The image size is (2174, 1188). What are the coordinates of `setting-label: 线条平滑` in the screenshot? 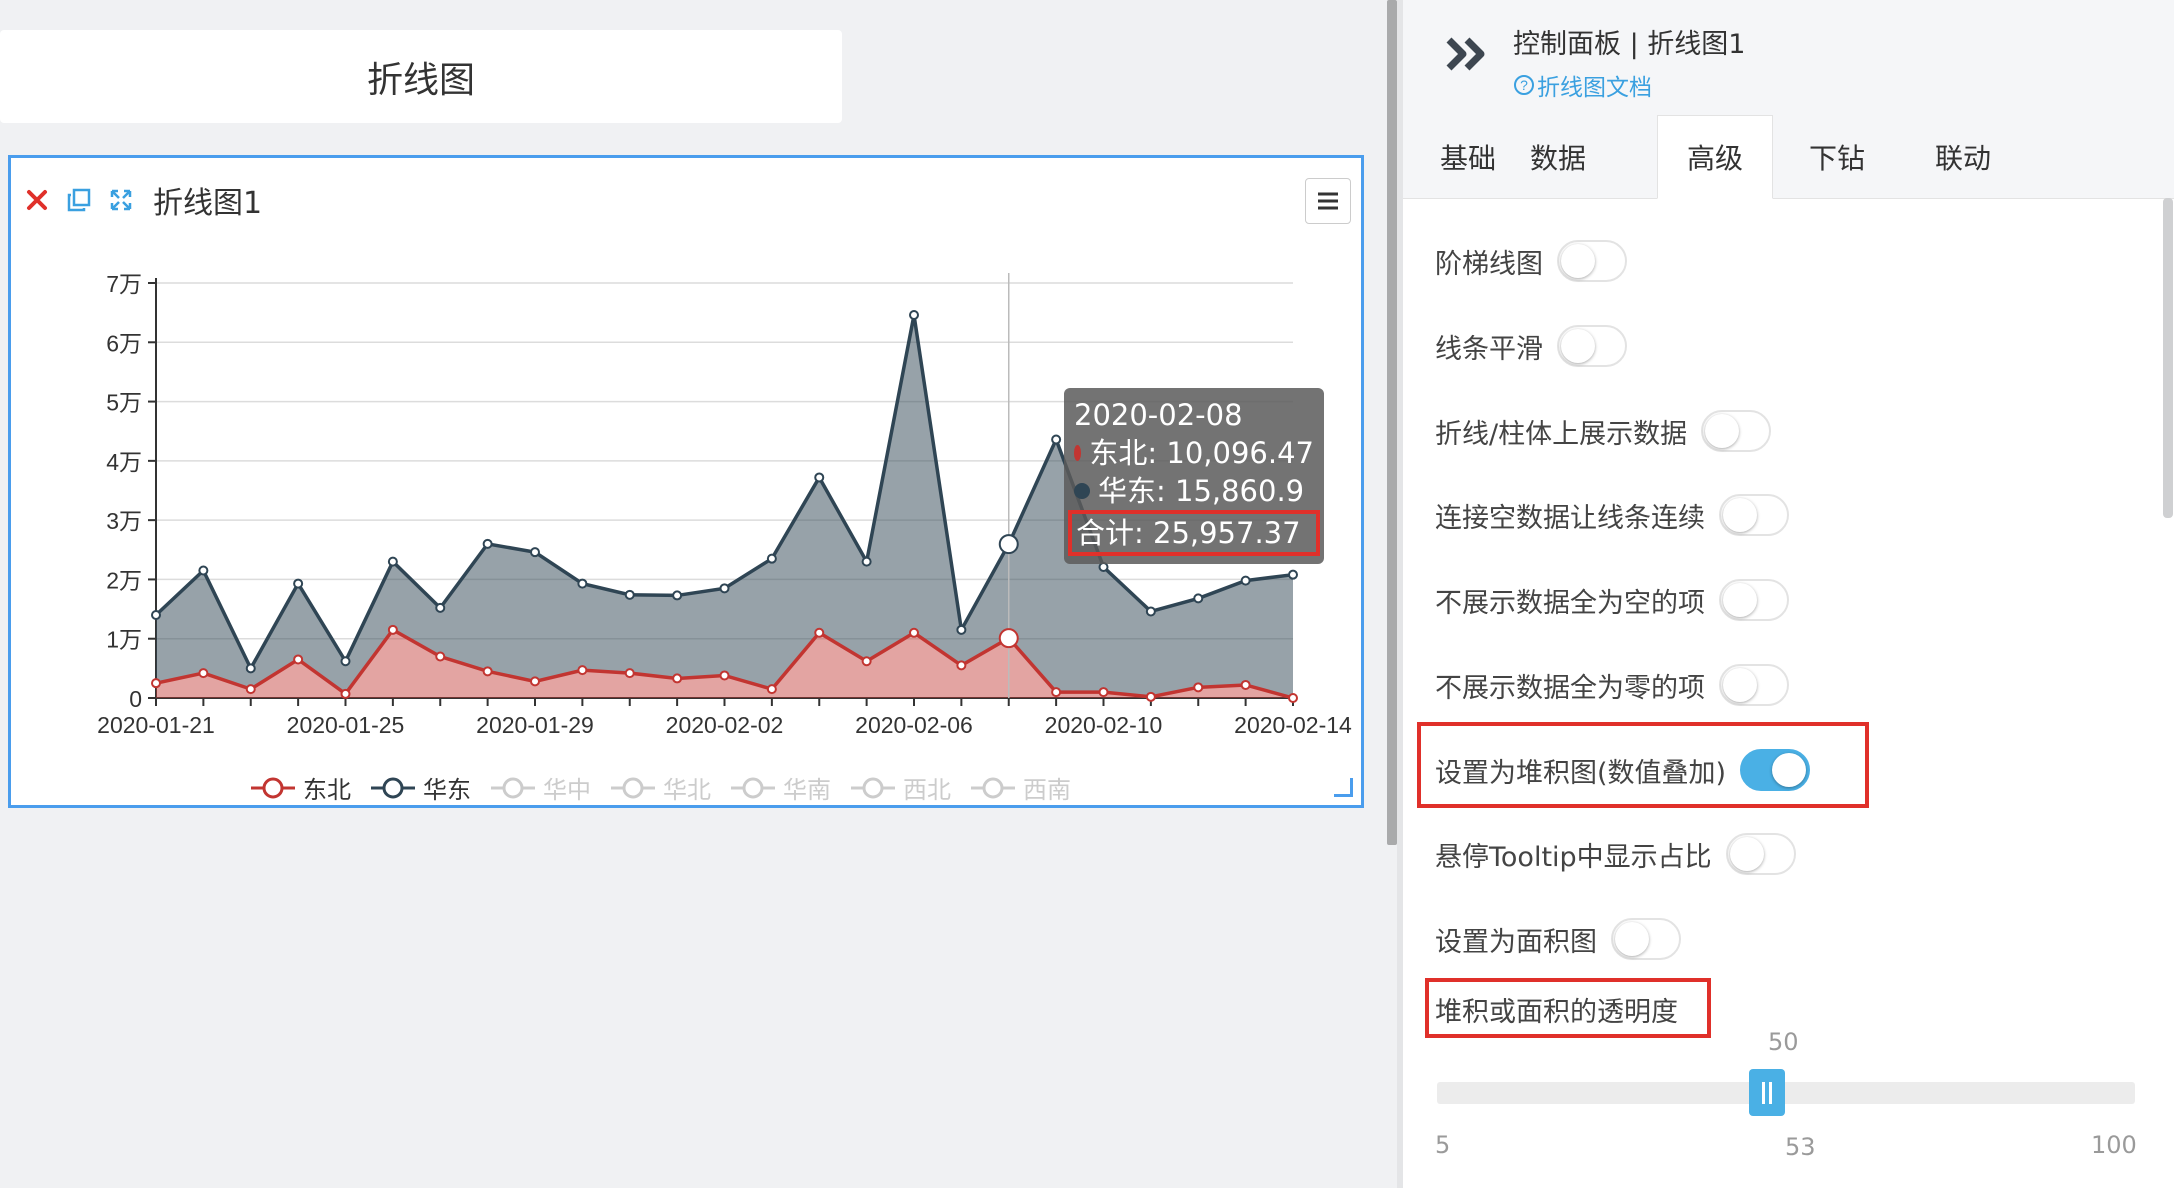 It's located at (1489, 349).